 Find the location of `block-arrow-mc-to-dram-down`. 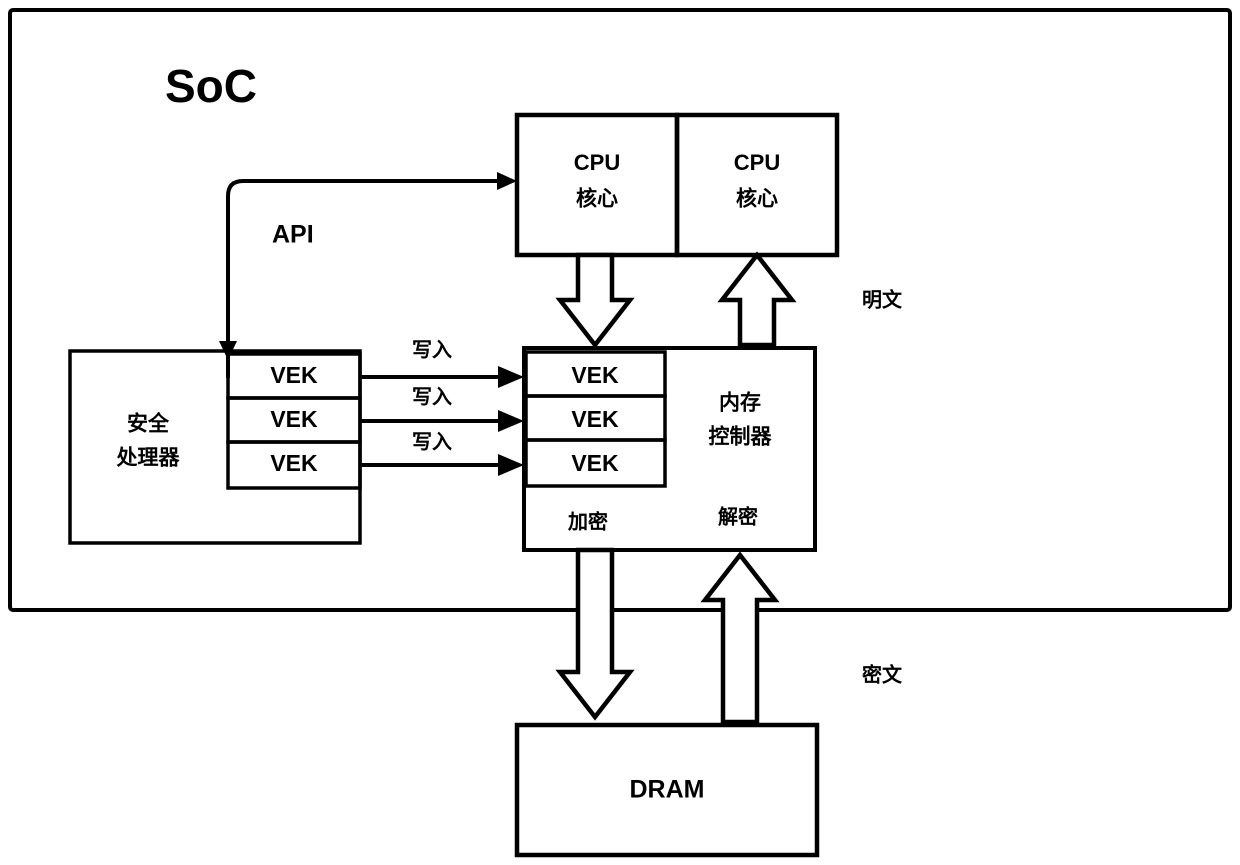

block-arrow-mc-to-dram-down is located at coordinates (595, 634).